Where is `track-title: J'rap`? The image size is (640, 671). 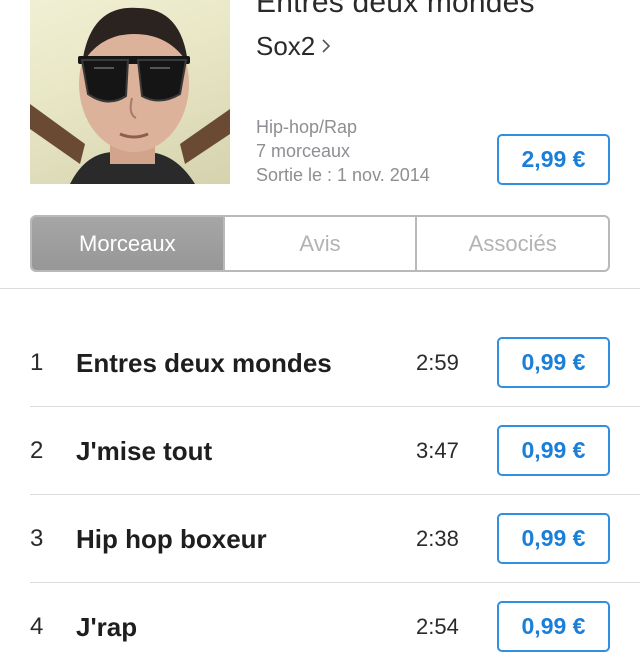
track-title: J'rap is located at coordinates (107, 626).